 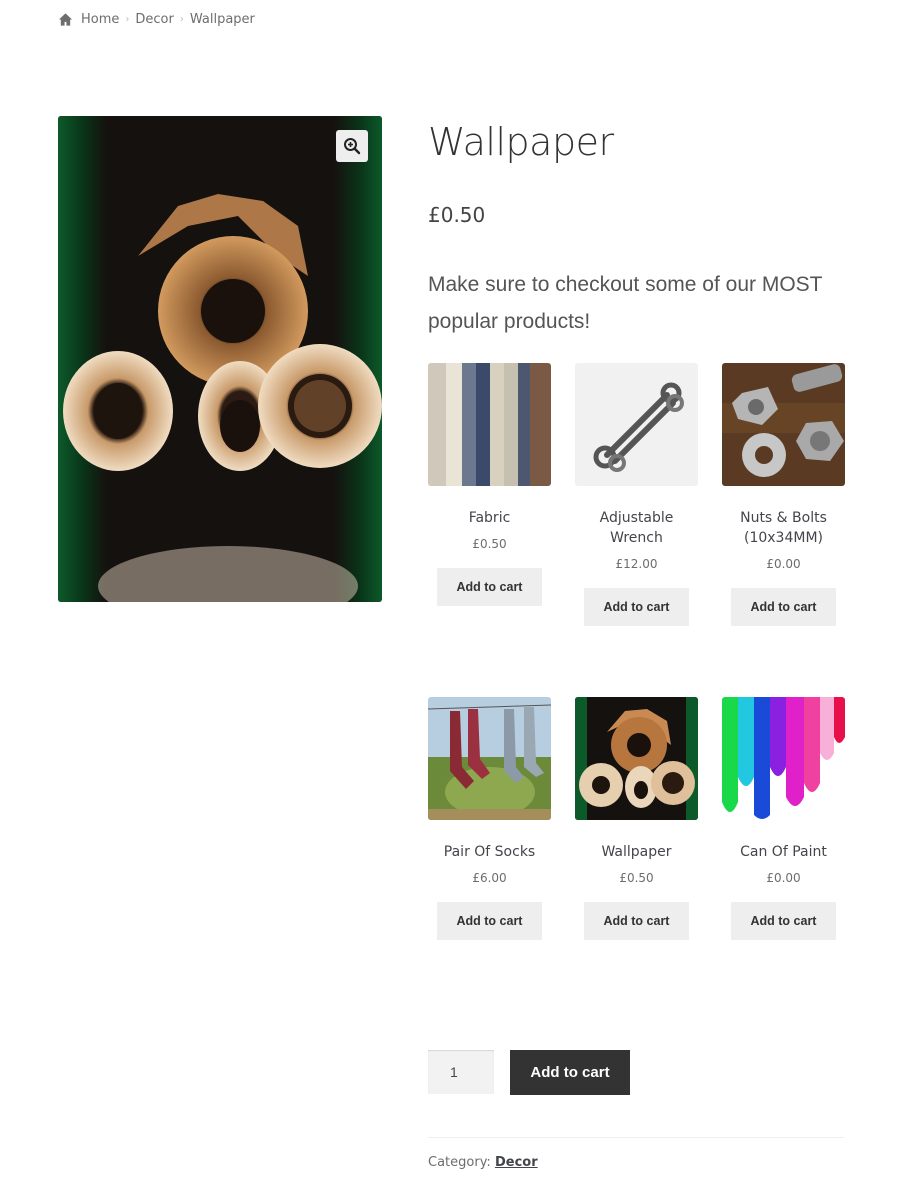 What do you see at coordinates (489, 878) in the screenshot?
I see `product-price: £6.00` at bounding box center [489, 878].